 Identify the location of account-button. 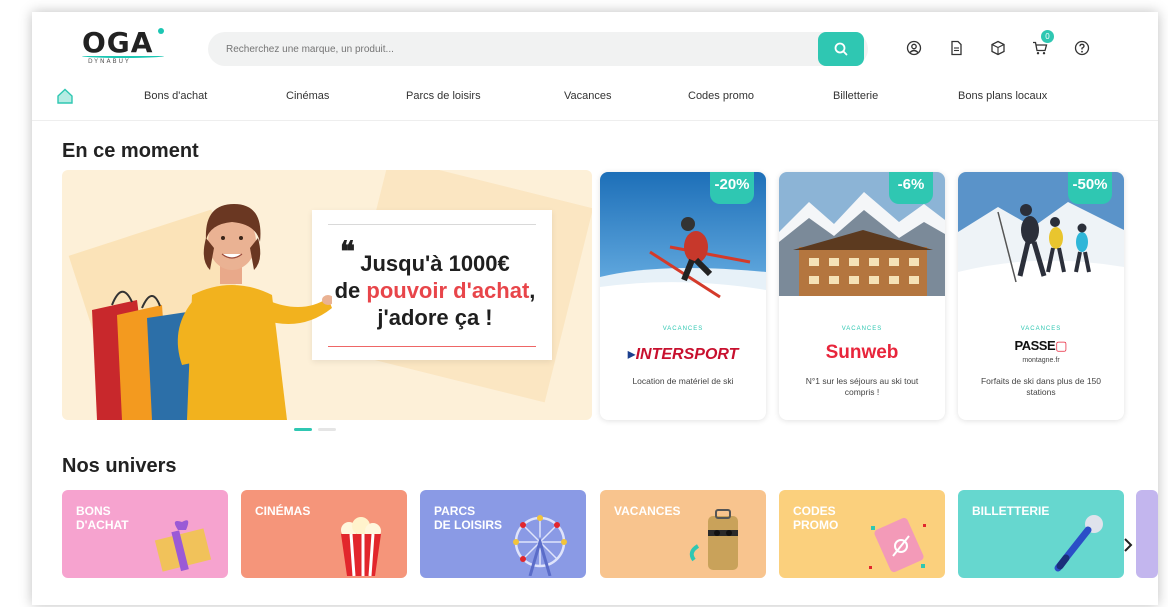
(914, 48).